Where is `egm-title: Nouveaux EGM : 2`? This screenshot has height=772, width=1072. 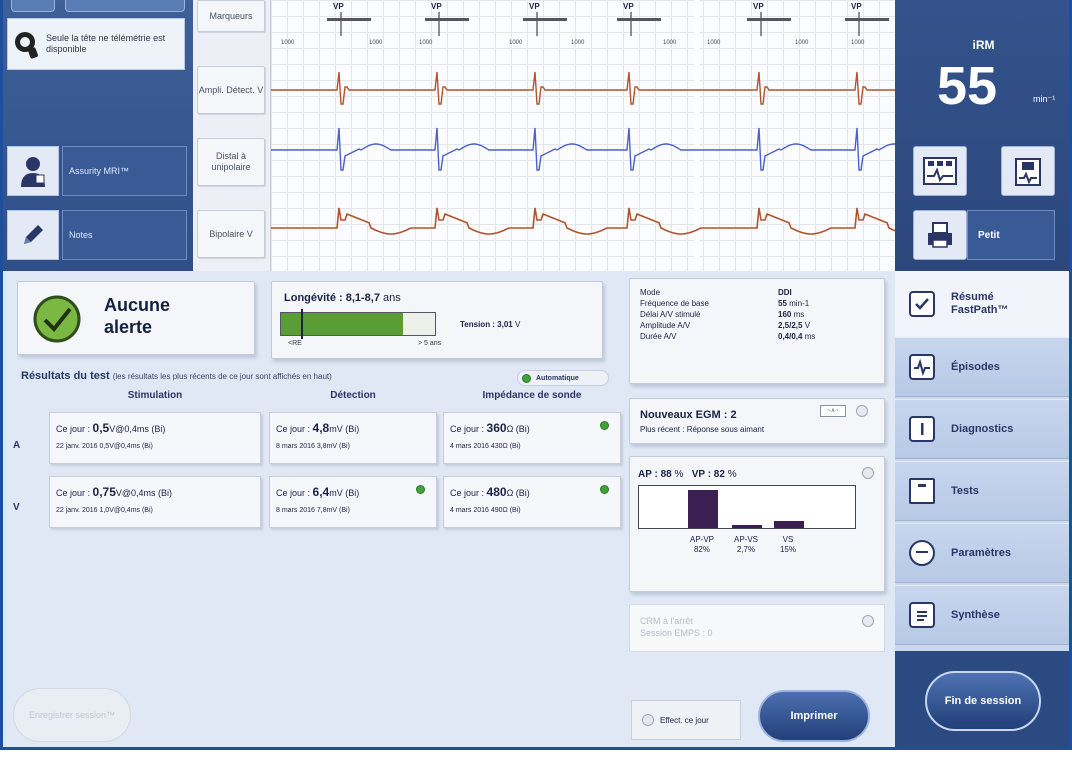
egm-title: Nouveaux EGM : 2 is located at coordinates (688, 415).